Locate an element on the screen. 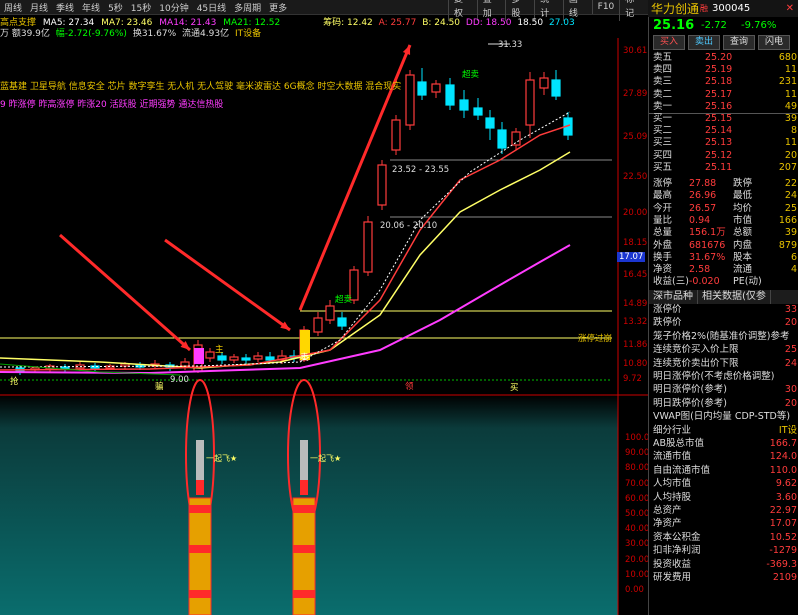 This screenshot has height=615, width=798. ob-label: 卖五 is located at coordinates (663, 57).